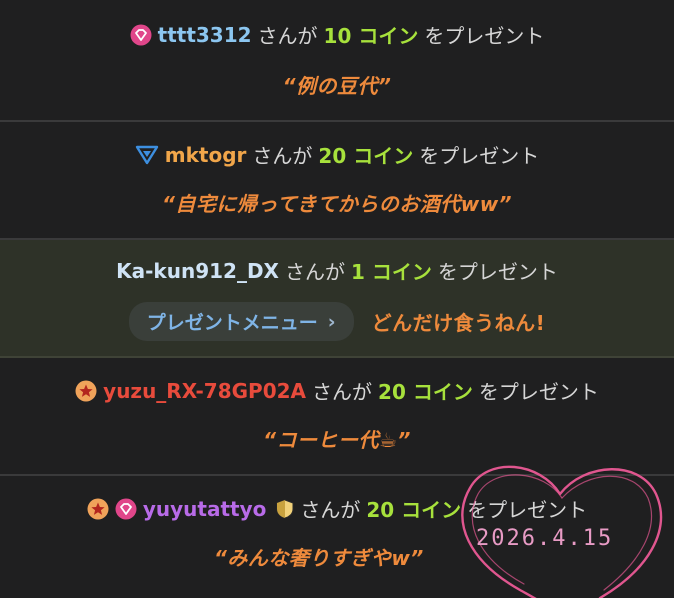 Image resolution: width=674 pixels, height=598 pixels. I want to click on username: yuyutattyo, so click(205, 509).